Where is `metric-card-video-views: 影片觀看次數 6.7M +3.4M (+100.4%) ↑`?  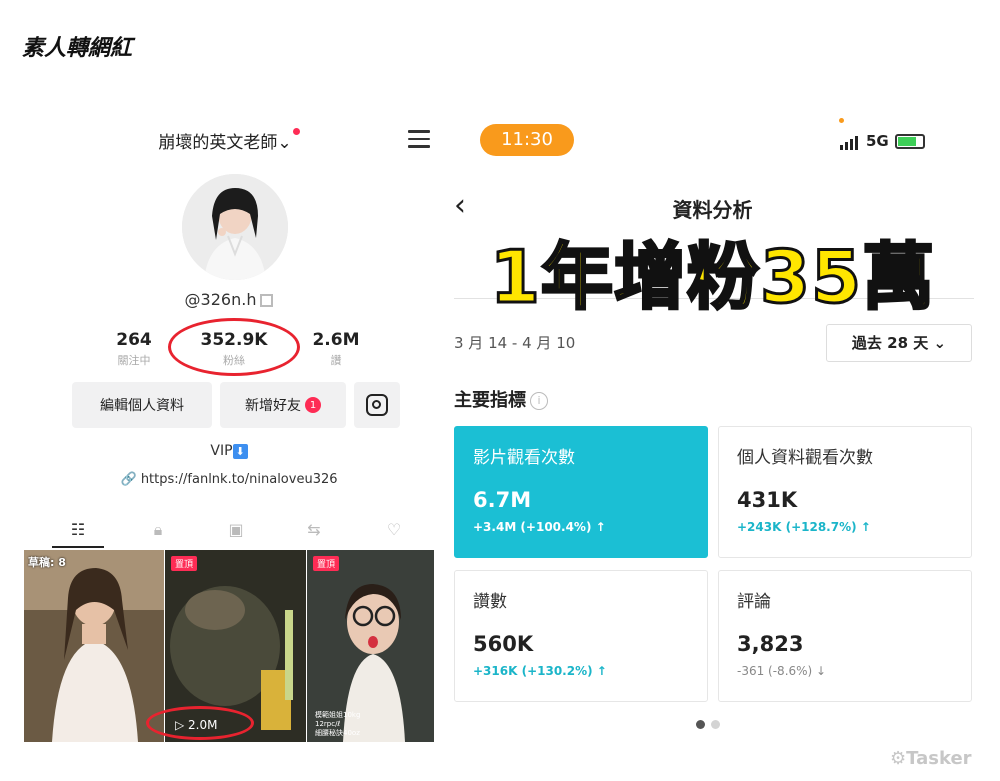 metric-card-video-views: 影片觀看次數 6.7M +3.4M (+100.4%) ↑ is located at coordinates (581, 492).